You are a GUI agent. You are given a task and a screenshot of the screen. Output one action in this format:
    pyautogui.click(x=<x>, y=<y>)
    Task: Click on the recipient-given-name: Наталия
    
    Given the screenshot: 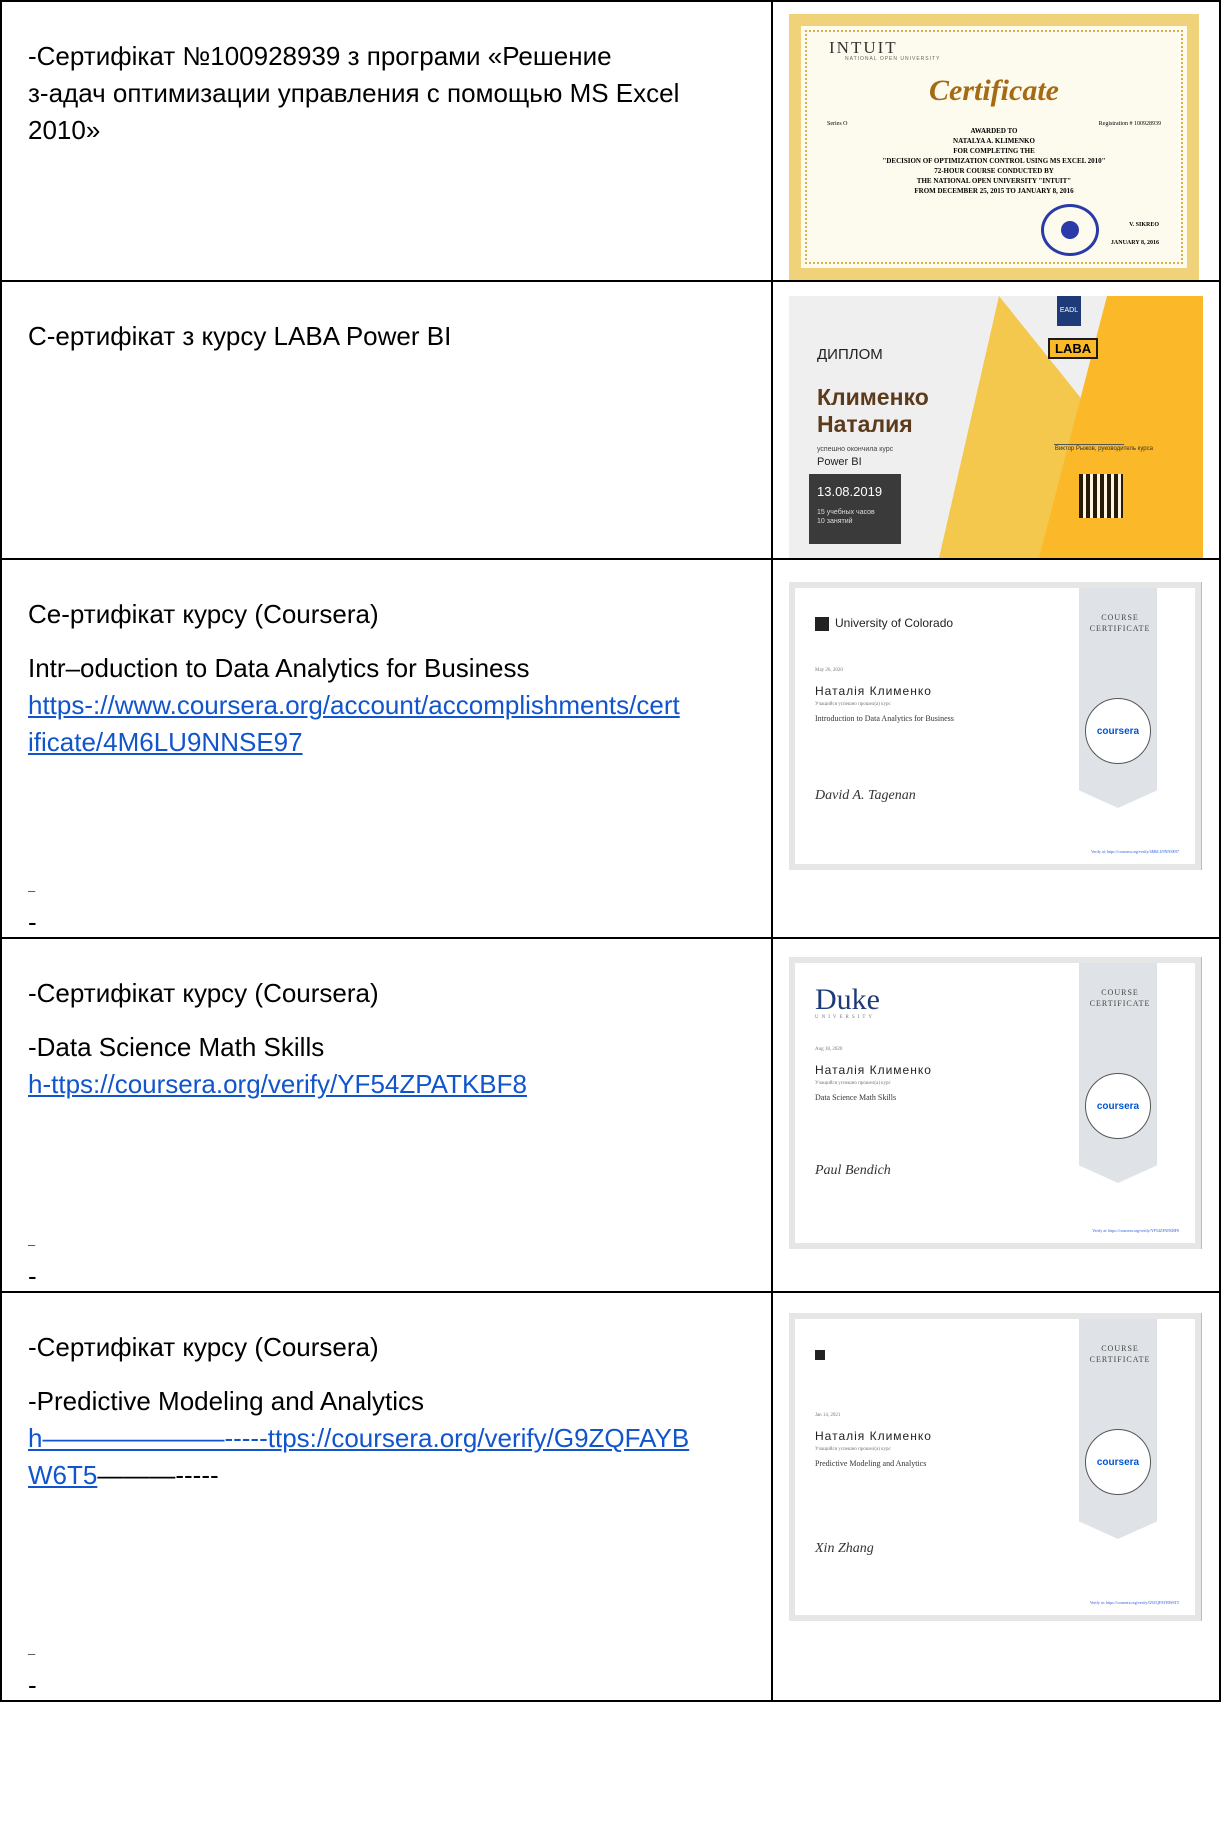 What is the action you would take?
    pyautogui.click(x=865, y=424)
    